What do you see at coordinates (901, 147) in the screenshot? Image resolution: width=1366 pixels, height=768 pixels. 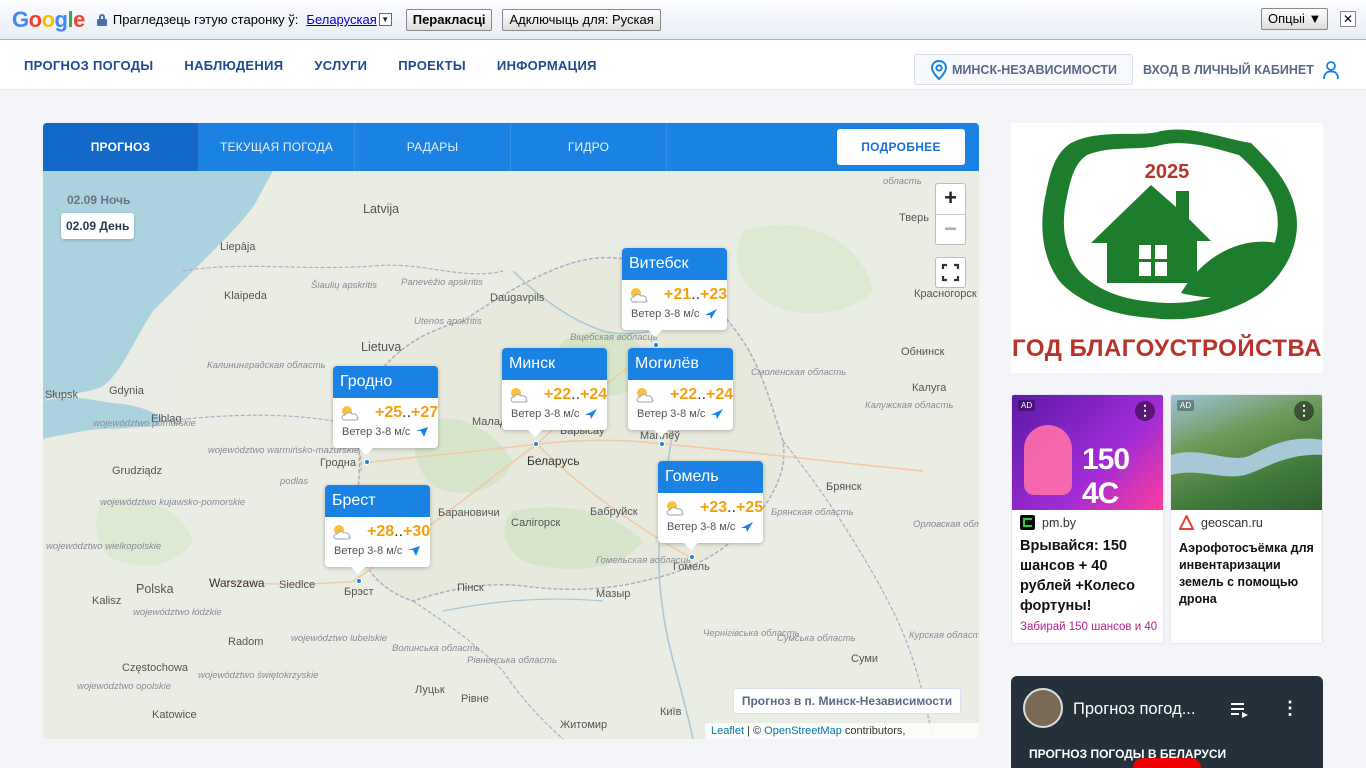 I see `more-button: ПОДРОБНЕЕ` at bounding box center [901, 147].